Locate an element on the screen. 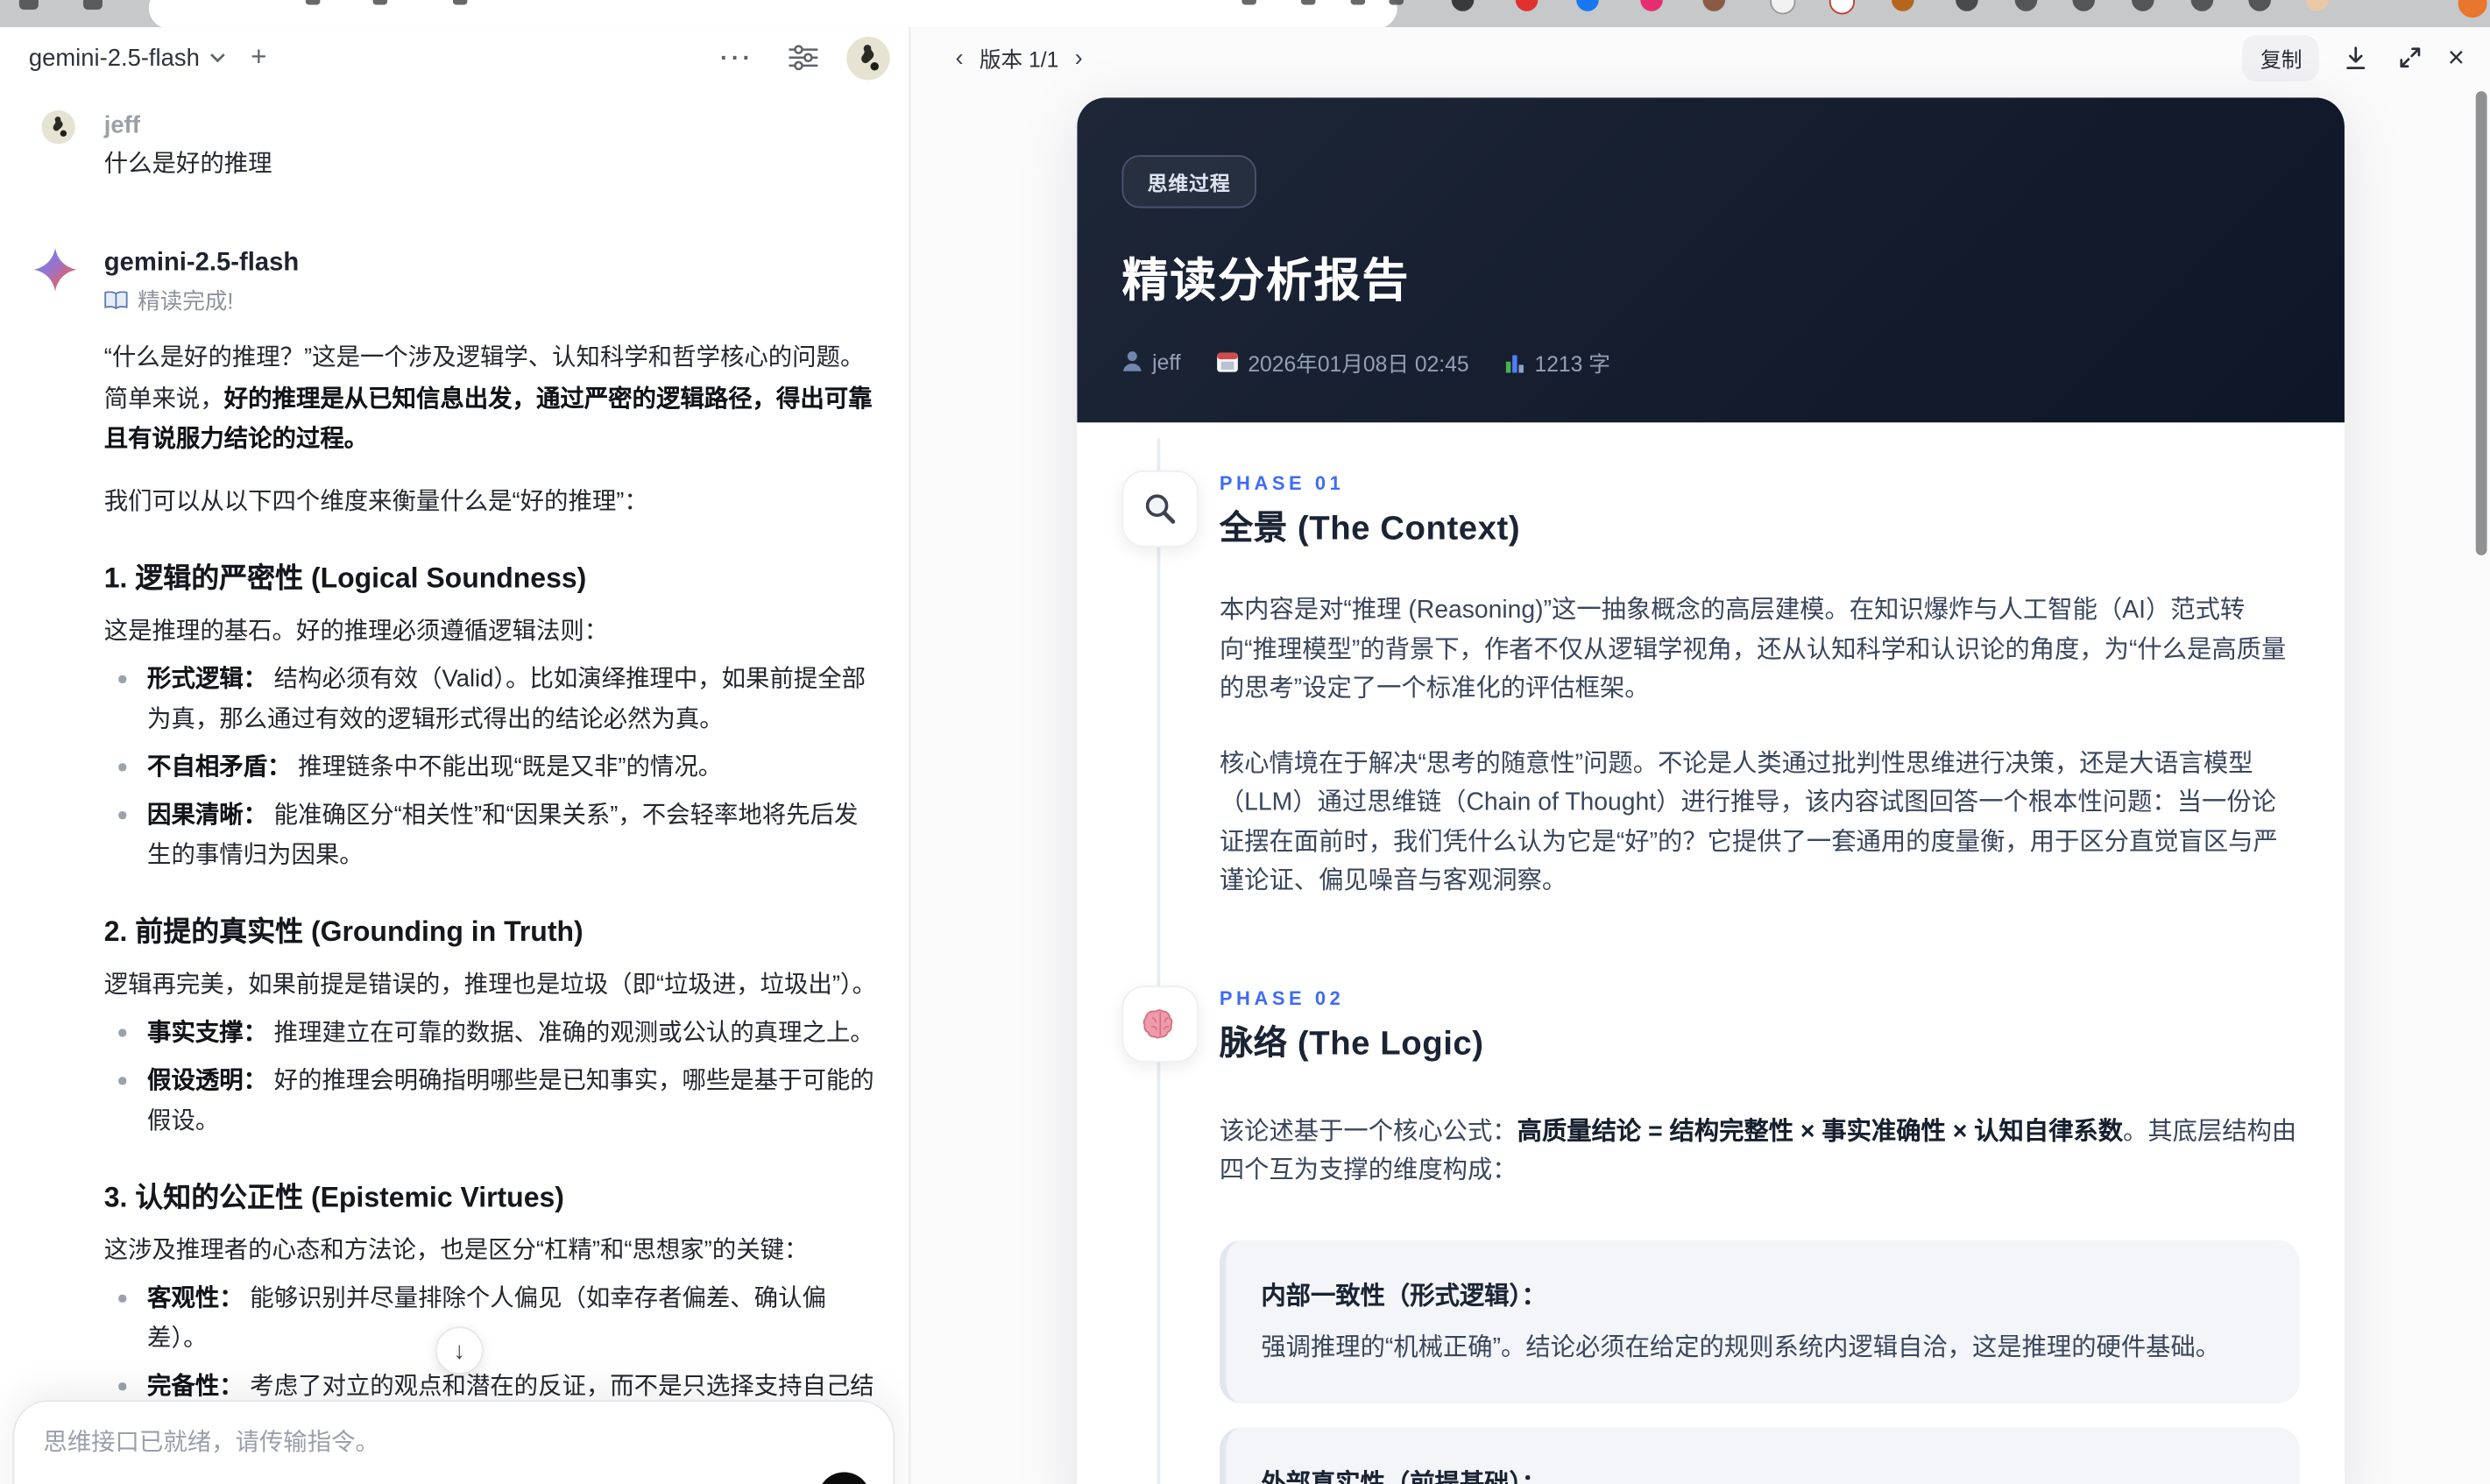 Image resolution: width=2490 pixels, height=1484 pixels. bookmark-star-icon is located at coordinates (1397, 2).